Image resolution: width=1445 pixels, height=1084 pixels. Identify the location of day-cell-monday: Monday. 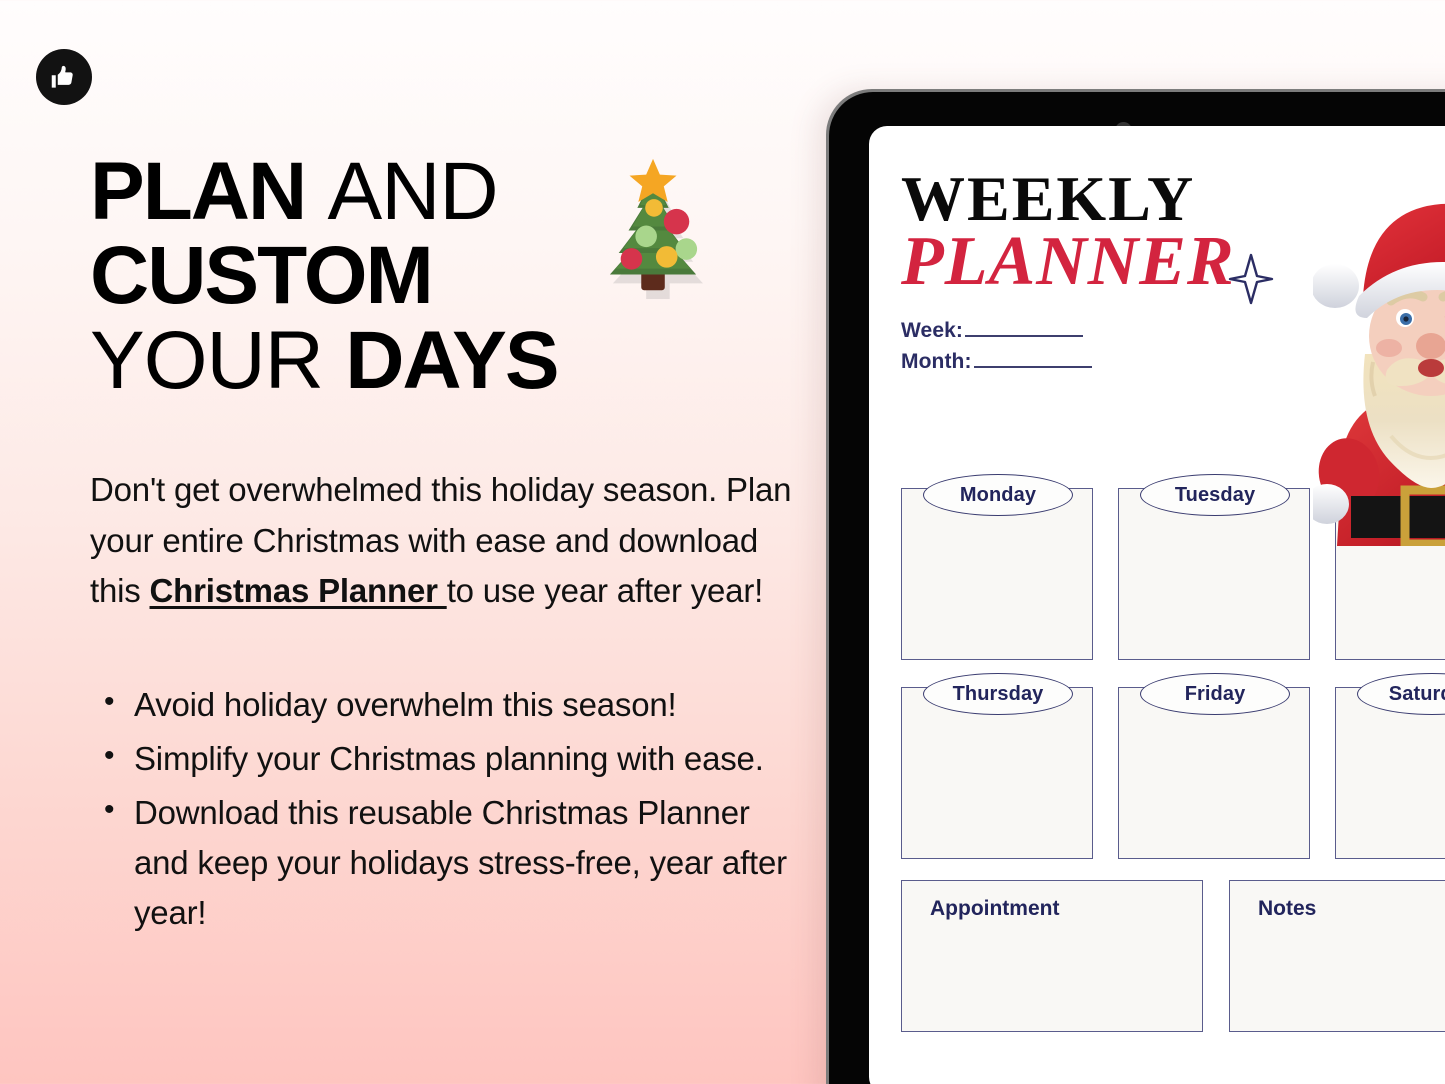
(997, 567).